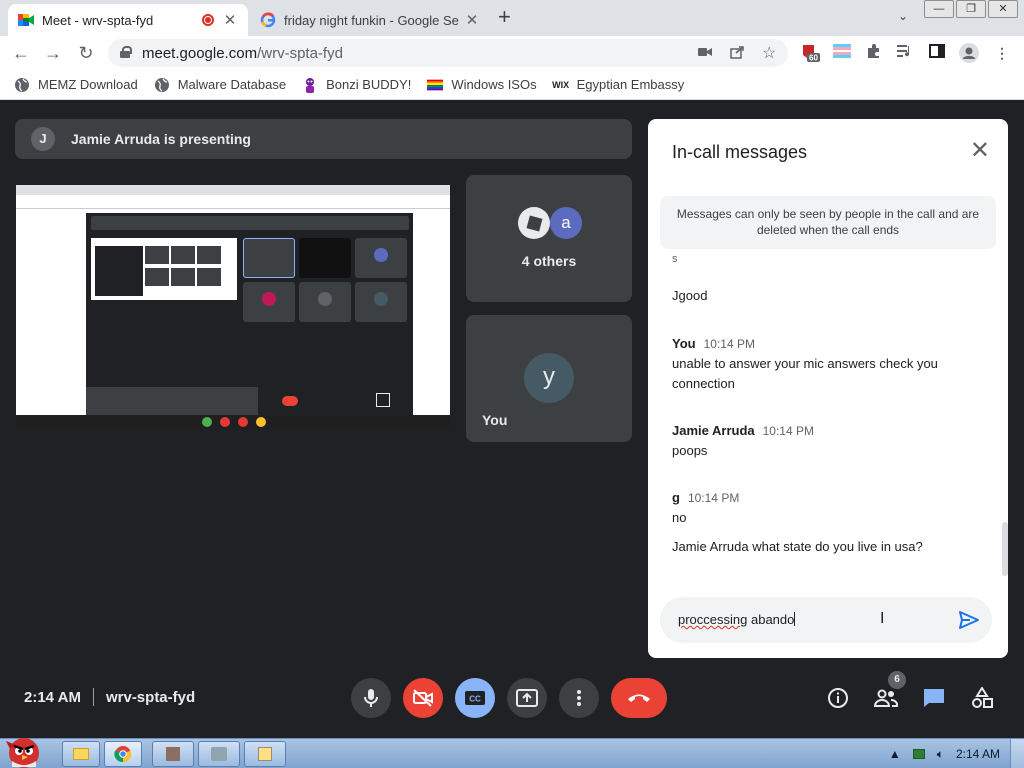 This screenshot has height=768, width=1024. What do you see at coordinates (76, 85) in the screenshot?
I see `bookmark-memz: MEMZ Download` at bounding box center [76, 85].